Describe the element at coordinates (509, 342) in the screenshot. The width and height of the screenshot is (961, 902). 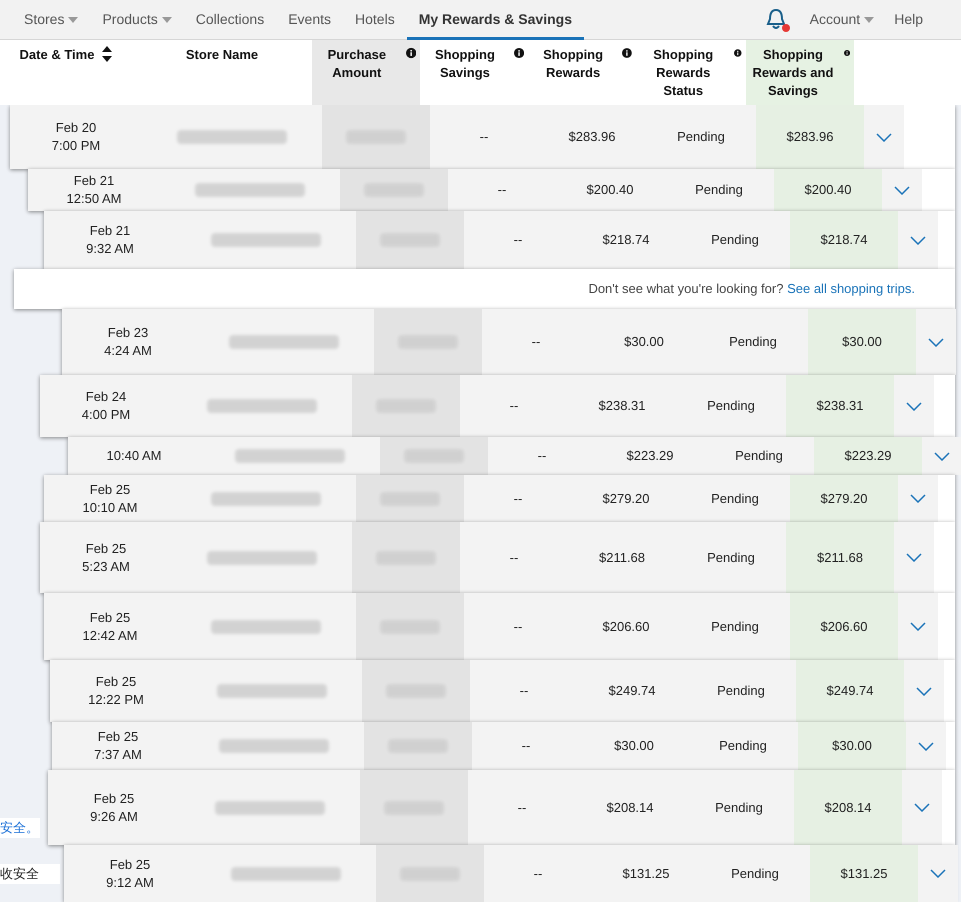
I see `table-row: Feb 23 4:24 AM -- $30.00 Pending $30.00` at that location.